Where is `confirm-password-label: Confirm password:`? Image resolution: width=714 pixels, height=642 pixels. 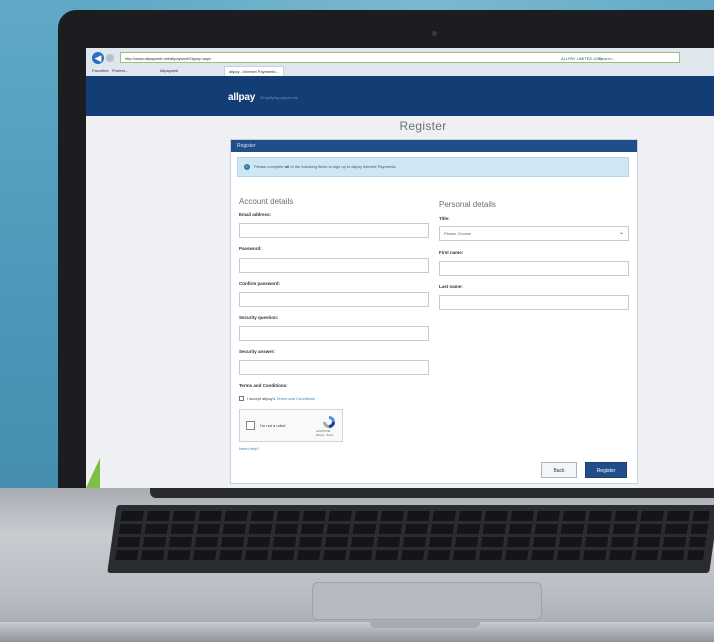 confirm-password-label: Confirm password: is located at coordinates (260, 283).